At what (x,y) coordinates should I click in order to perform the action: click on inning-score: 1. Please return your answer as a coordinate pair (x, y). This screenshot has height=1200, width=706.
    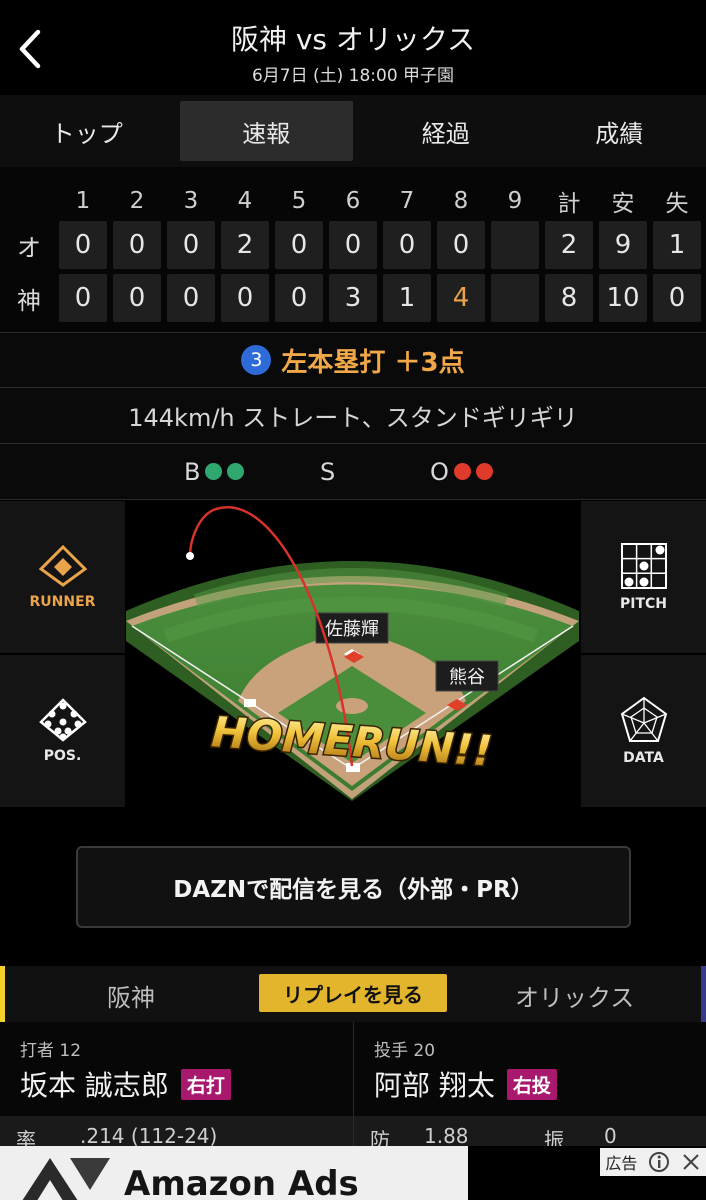
    Looking at the image, I should click on (407, 298).